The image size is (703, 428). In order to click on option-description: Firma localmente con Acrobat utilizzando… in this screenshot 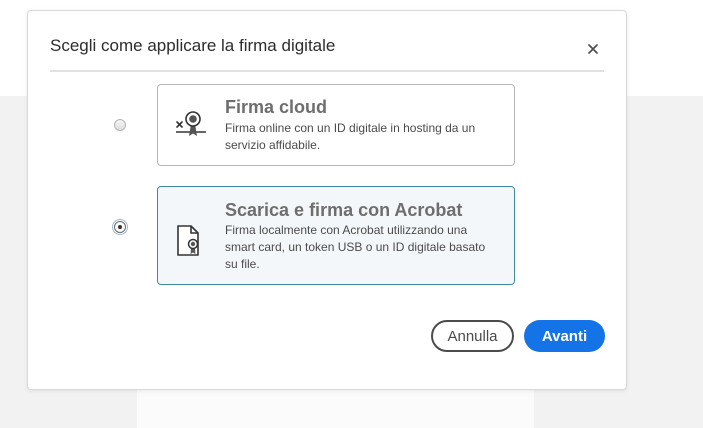, I will do `click(355, 247)`.